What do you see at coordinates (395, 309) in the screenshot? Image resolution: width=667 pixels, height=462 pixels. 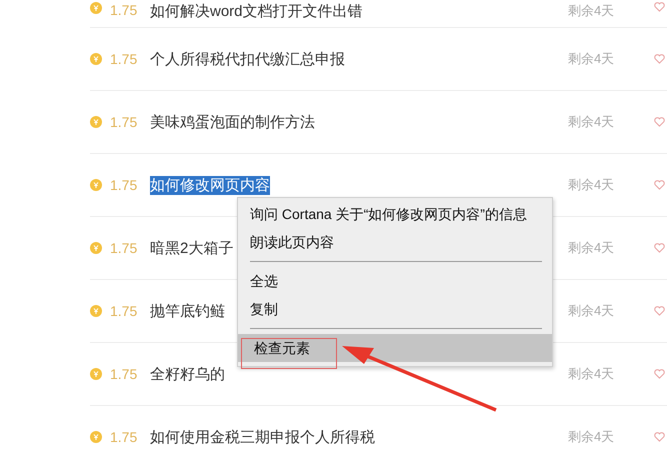 I see `menu-item: 复制` at bounding box center [395, 309].